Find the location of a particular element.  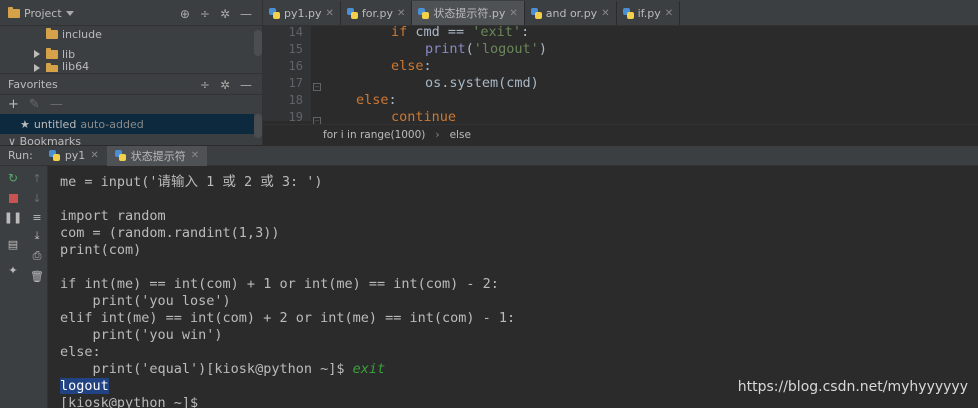

line-number: 19 is located at coordinates (295, 115).